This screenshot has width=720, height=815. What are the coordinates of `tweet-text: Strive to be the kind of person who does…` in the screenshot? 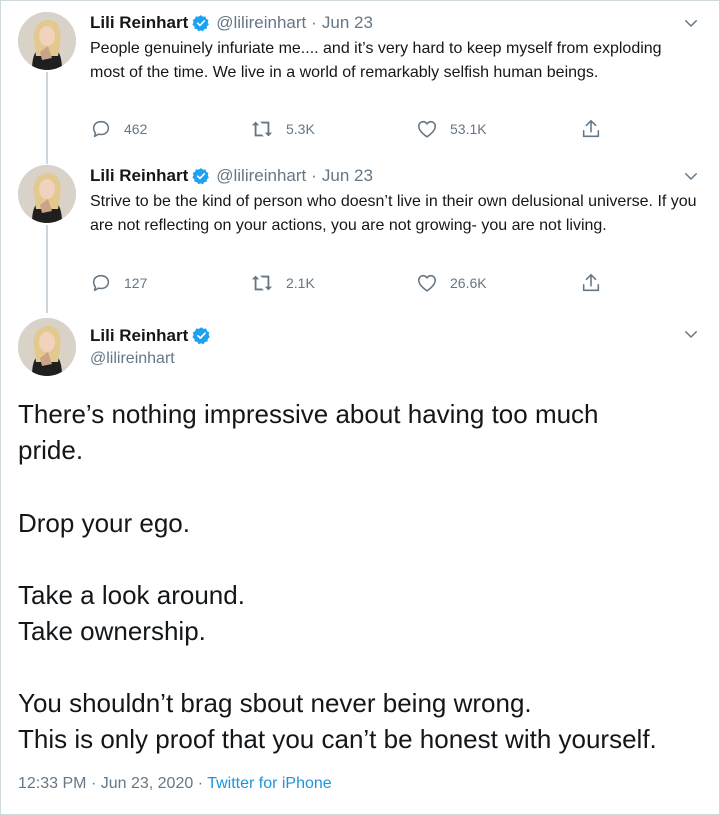 It's located at (393, 213).